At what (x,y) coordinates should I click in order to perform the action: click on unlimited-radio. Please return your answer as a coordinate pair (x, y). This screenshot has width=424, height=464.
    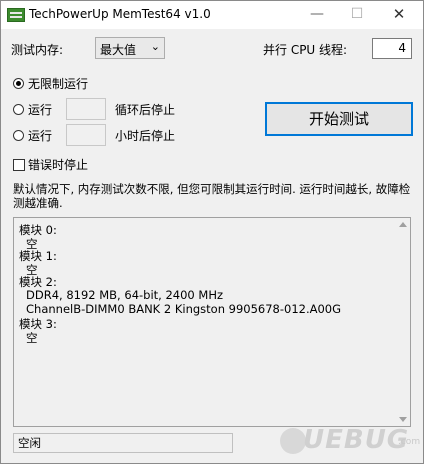
    Looking at the image, I should click on (18, 83).